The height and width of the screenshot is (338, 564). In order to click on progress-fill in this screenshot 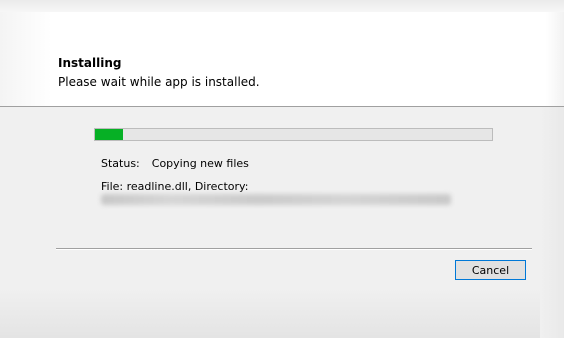, I will do `click(109, 134)`.